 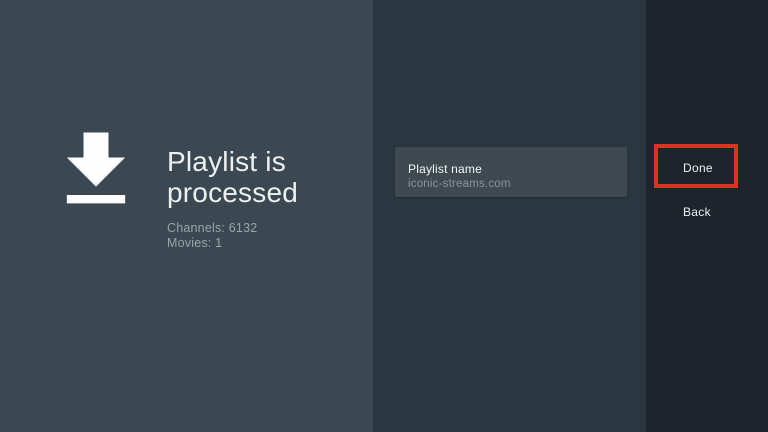 What do you see at coordinates (212, 228) in the screenshot?
I see `channels-count: Channels: 6132` at bounding box center [212, 228].